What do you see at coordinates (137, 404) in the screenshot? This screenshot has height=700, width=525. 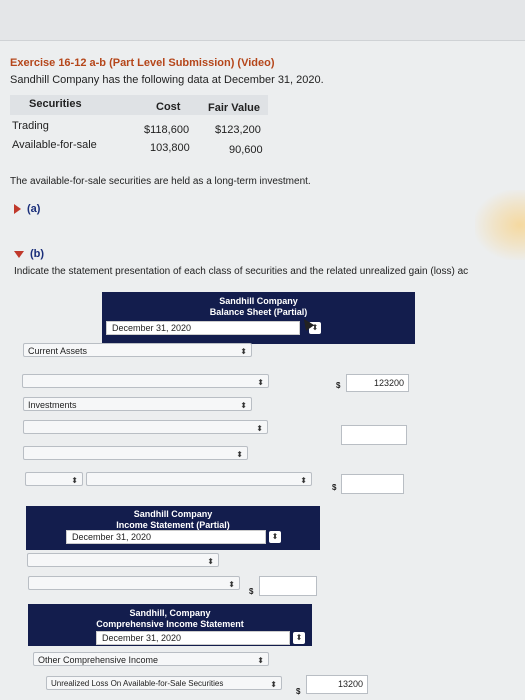 I see `investments-select: Investments ⬍` at bounding box center [137, 404].